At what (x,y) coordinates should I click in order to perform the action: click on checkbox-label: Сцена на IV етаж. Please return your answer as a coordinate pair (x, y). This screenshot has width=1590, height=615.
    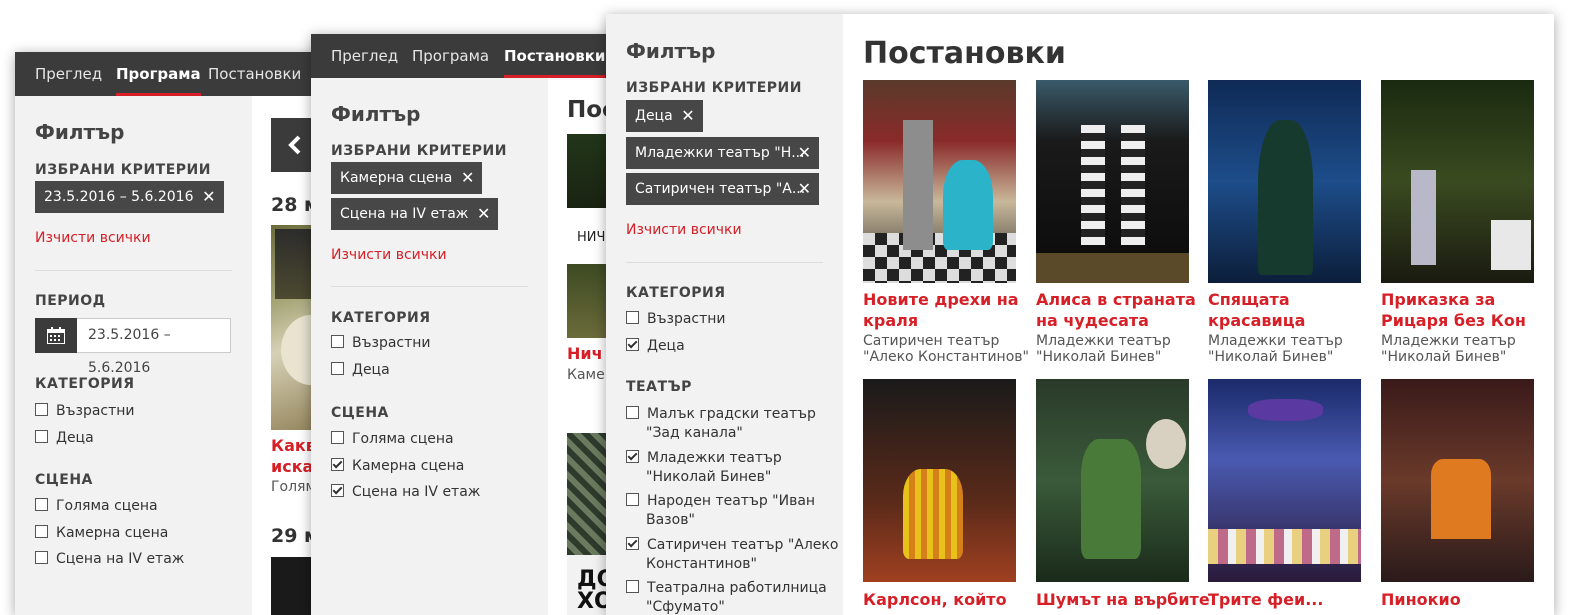
    Looking at the image, I should click on (416, 492).